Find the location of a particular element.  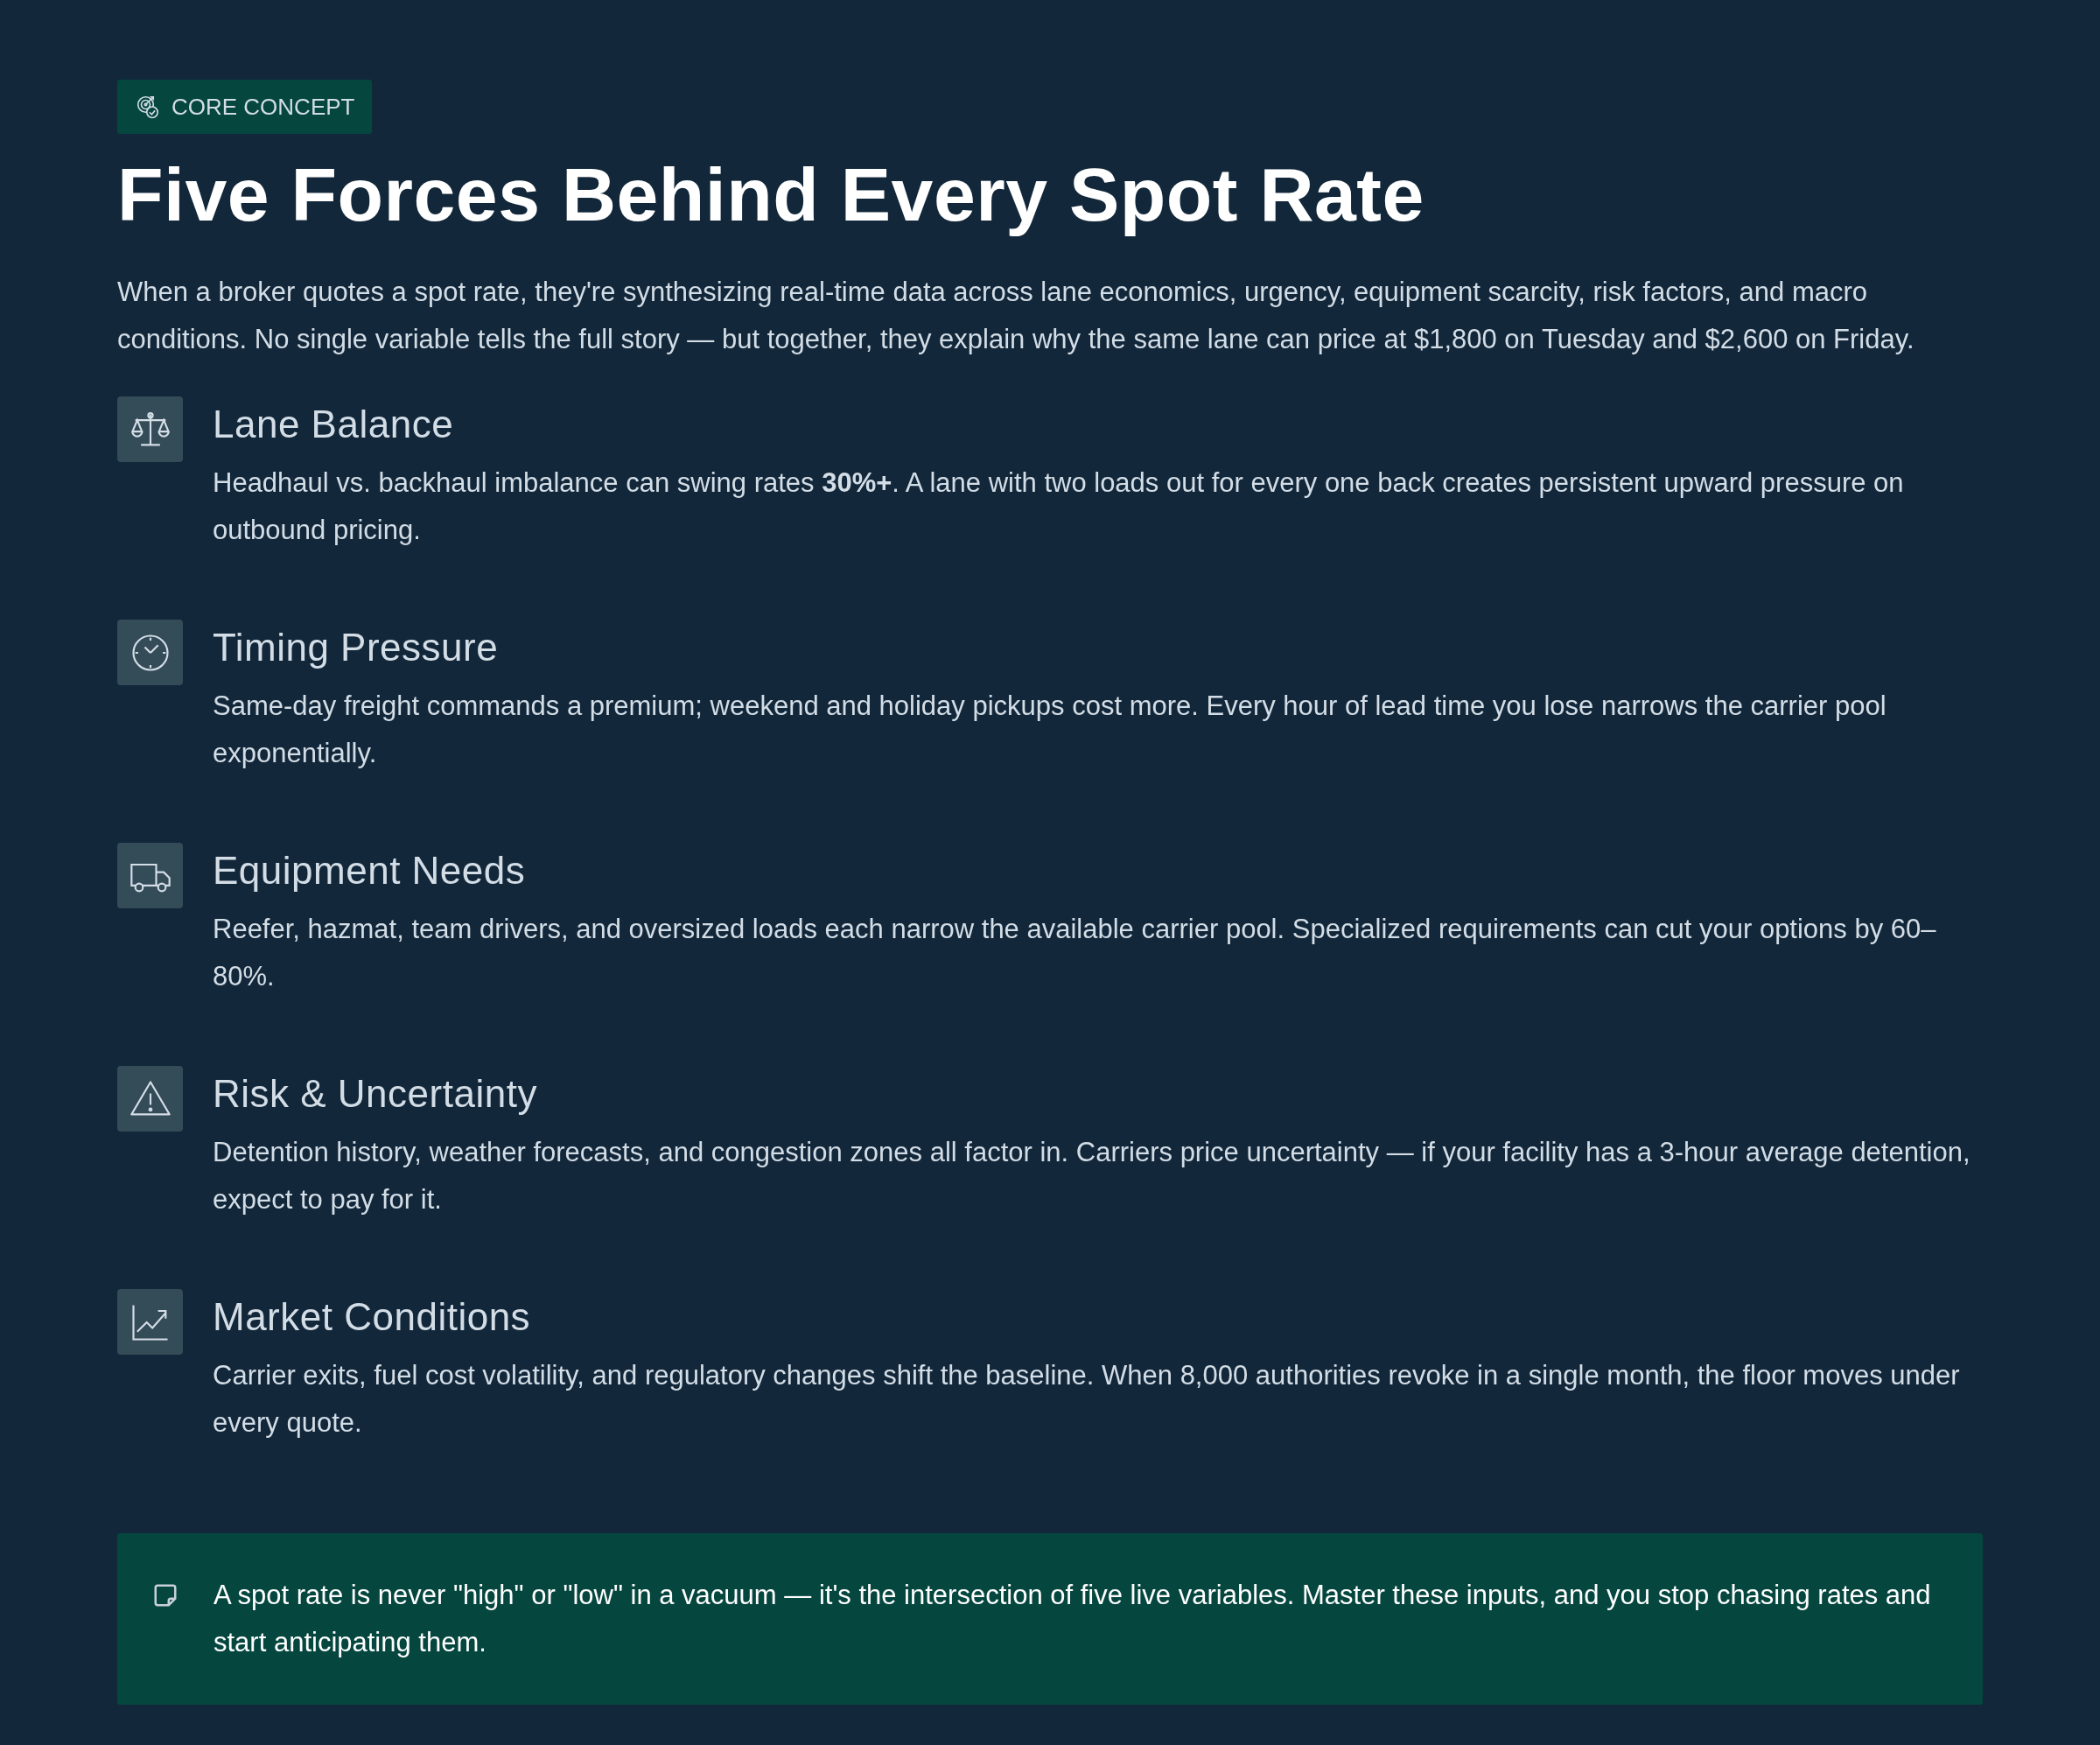

badge-label: CORE CONCEPT is located at coordinates (263, 107).